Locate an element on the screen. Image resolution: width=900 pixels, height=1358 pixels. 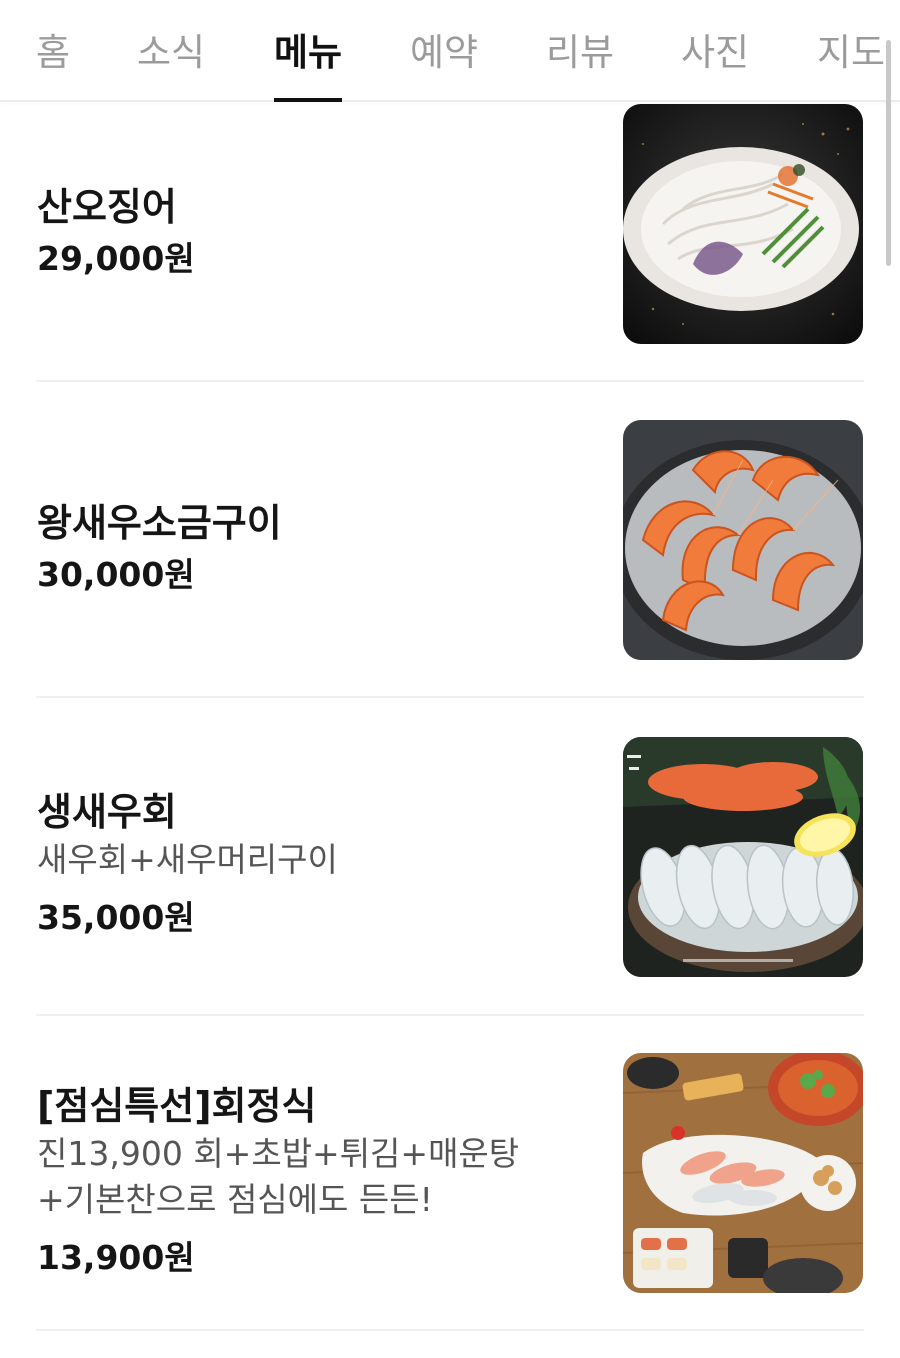
tab-map: 지도 is located at coordinates (851, 62).